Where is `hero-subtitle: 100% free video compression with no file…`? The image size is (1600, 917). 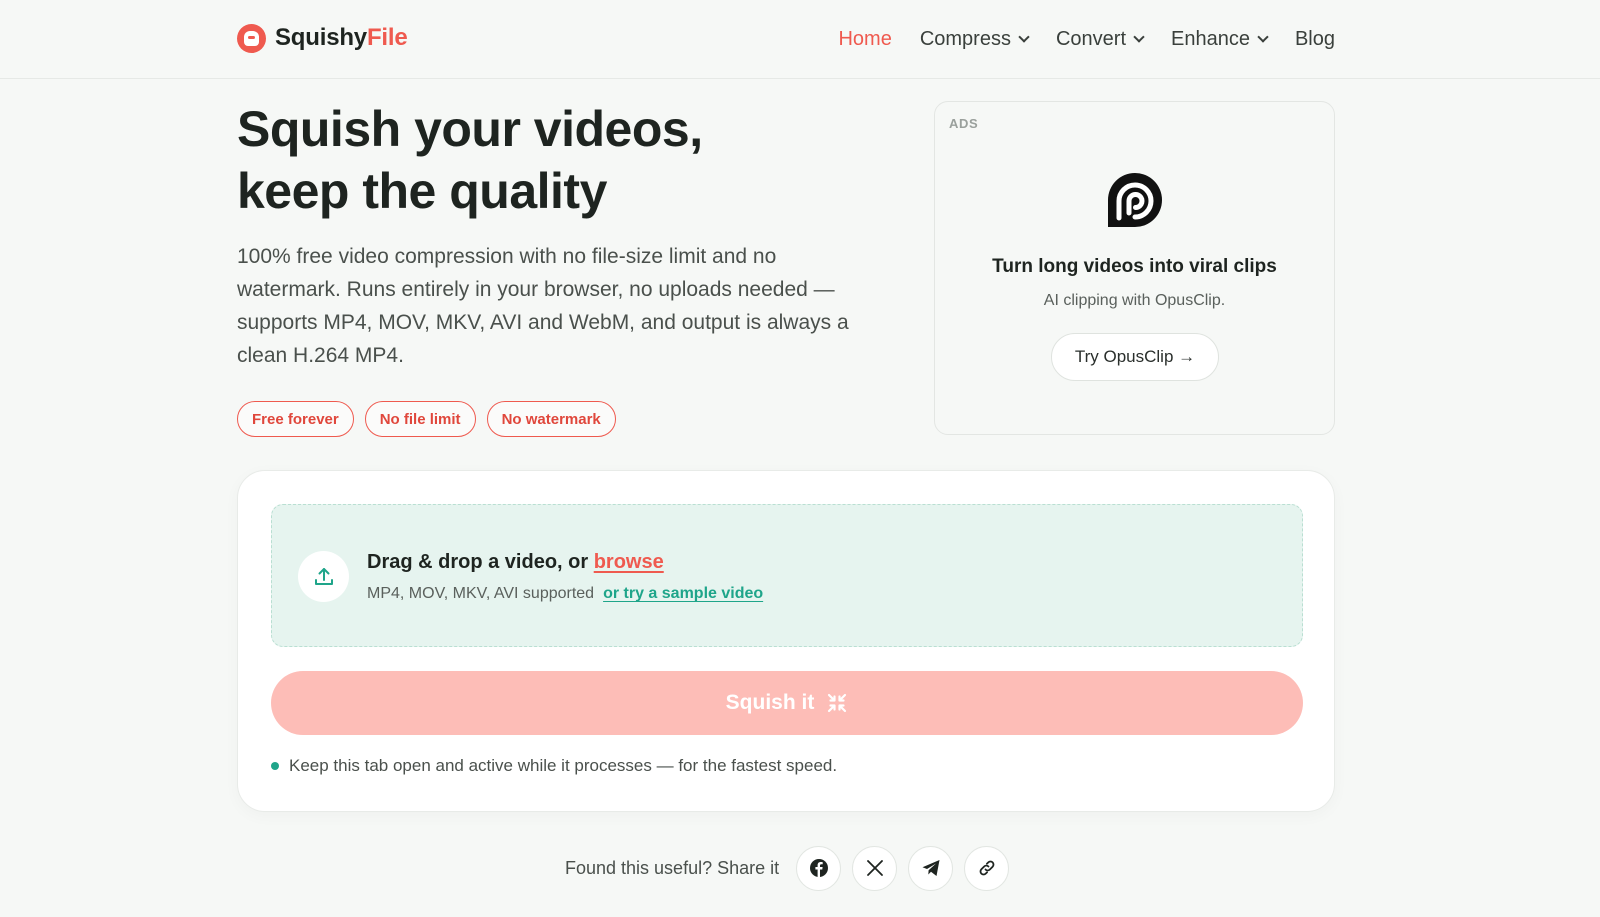 hero-subtitle: 100% free video compression with no file… is located at coordinates (543, 306).